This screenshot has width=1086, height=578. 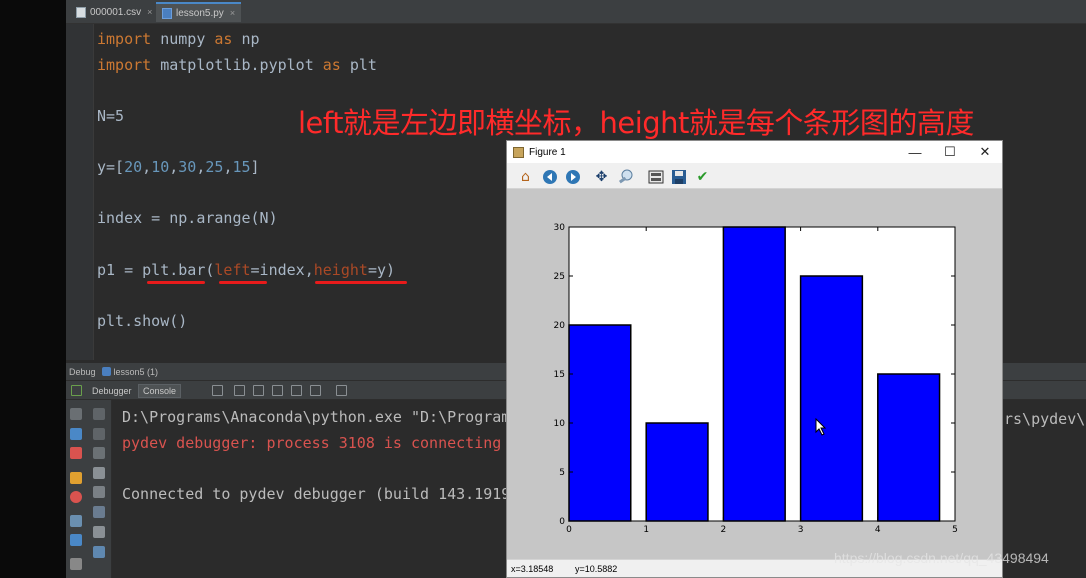 I want to click on rerun-icon, so click(x=76, y=390).